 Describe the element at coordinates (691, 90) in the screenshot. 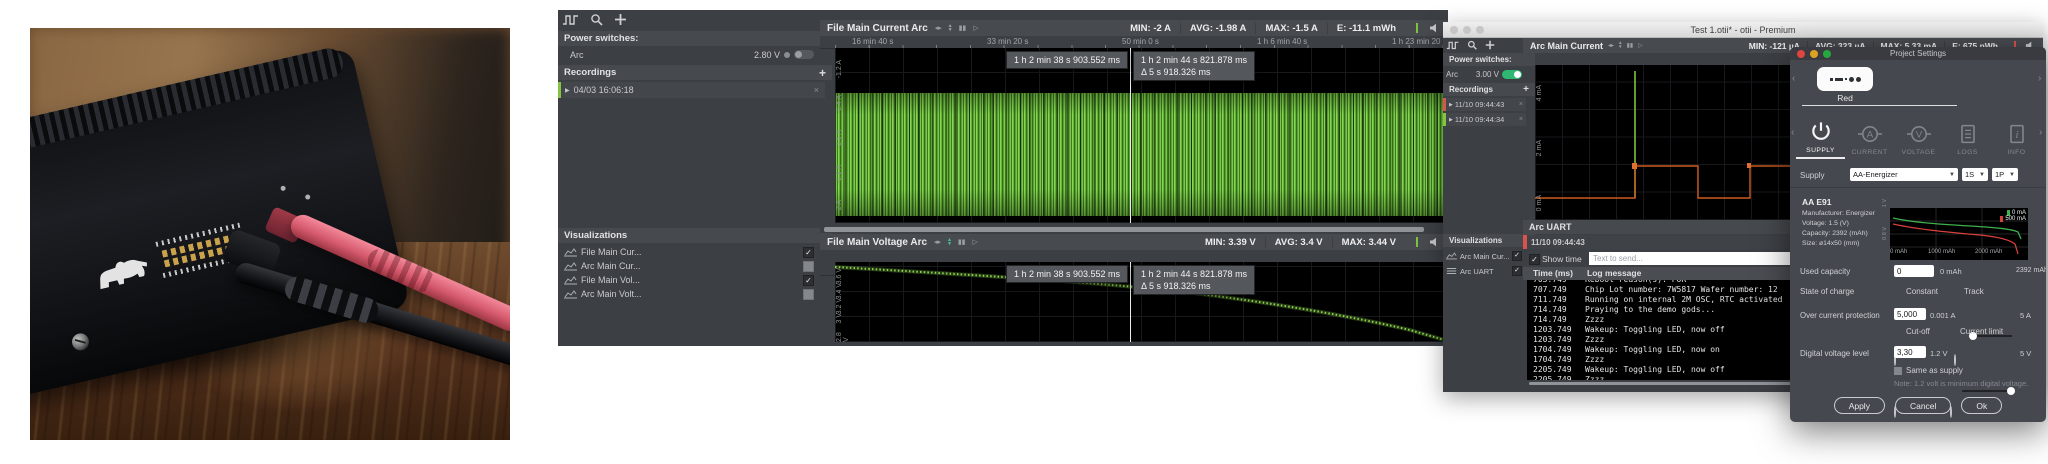

I see `recording-item: ▶ 04/03 16:06:18 ×` at that location.